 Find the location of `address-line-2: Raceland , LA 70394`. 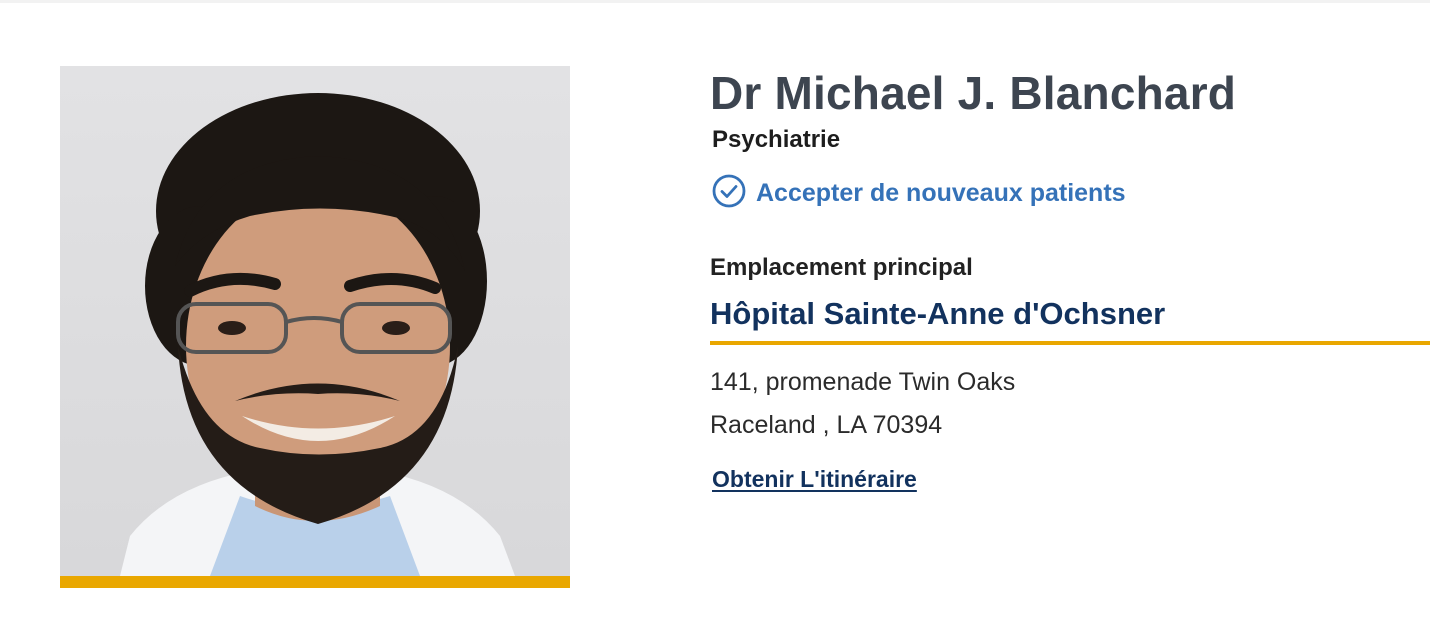

address-line-2: Raceland , LA 70394 is located at coordinates (826, 425).